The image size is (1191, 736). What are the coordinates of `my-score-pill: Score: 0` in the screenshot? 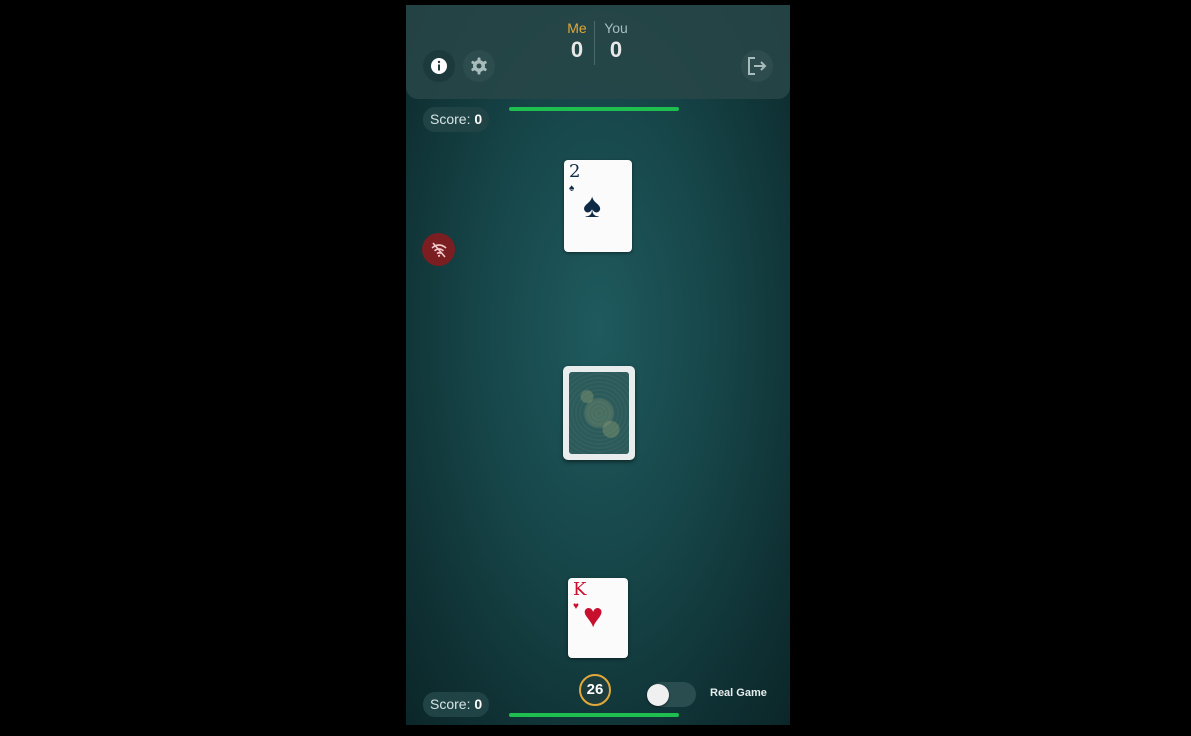 It's located at (456, 704).